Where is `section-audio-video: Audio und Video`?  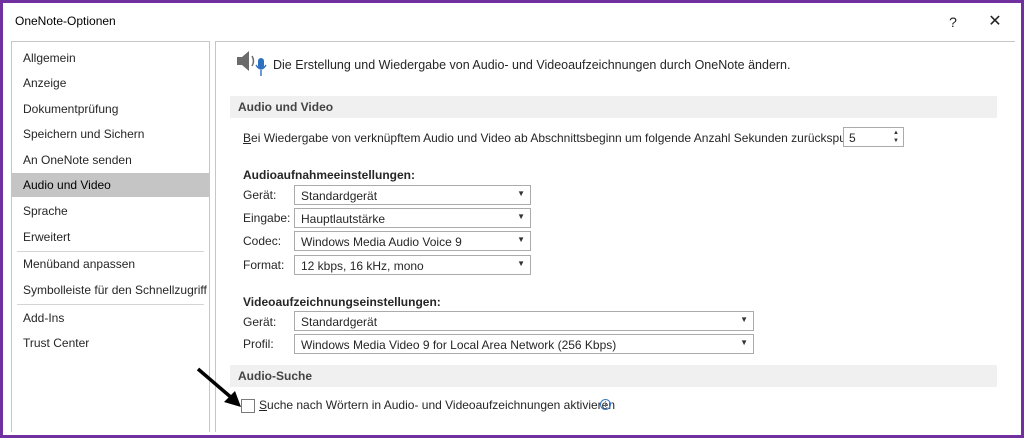
section-audio-video: Audio und Video is located at coordinates (613, 107).